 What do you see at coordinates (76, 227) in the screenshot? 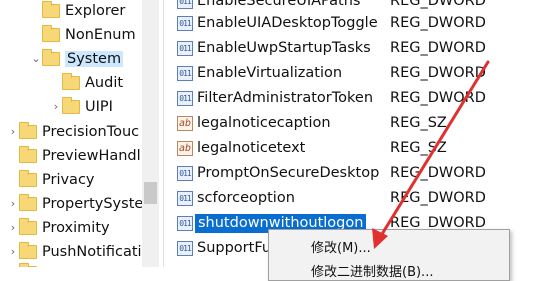
I see `tree-item-label: Proximity` at bounding box center [76, 227].